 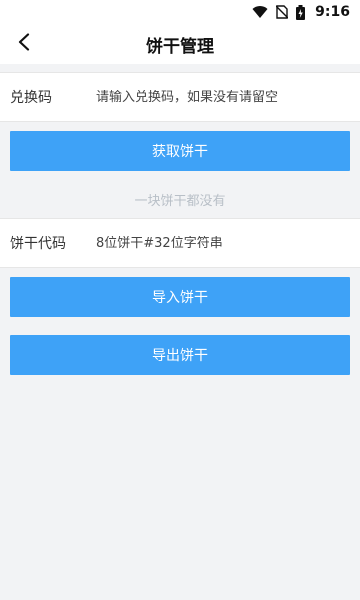 I want to click on back-button, so click(x=24, y=44).